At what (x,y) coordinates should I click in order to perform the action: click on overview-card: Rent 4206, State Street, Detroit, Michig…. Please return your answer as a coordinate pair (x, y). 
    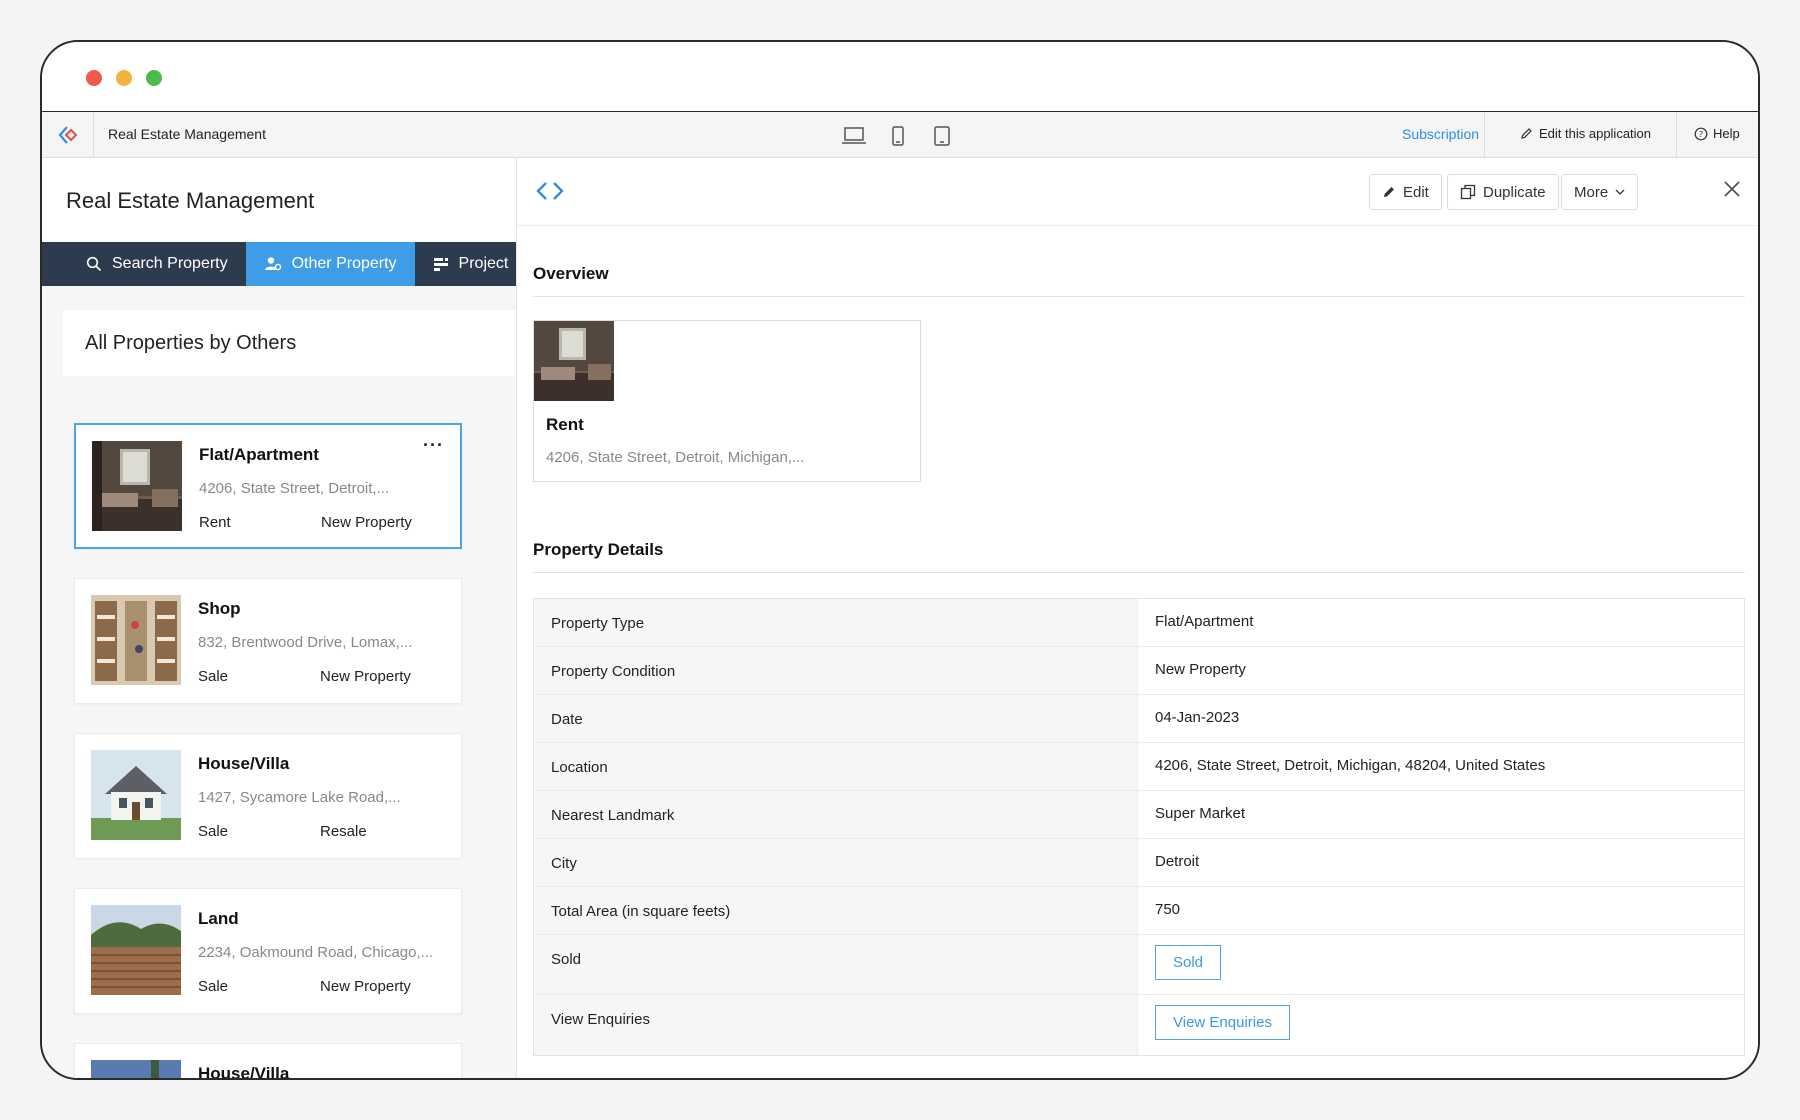
    Looking at the image, I should click on (727, 401).